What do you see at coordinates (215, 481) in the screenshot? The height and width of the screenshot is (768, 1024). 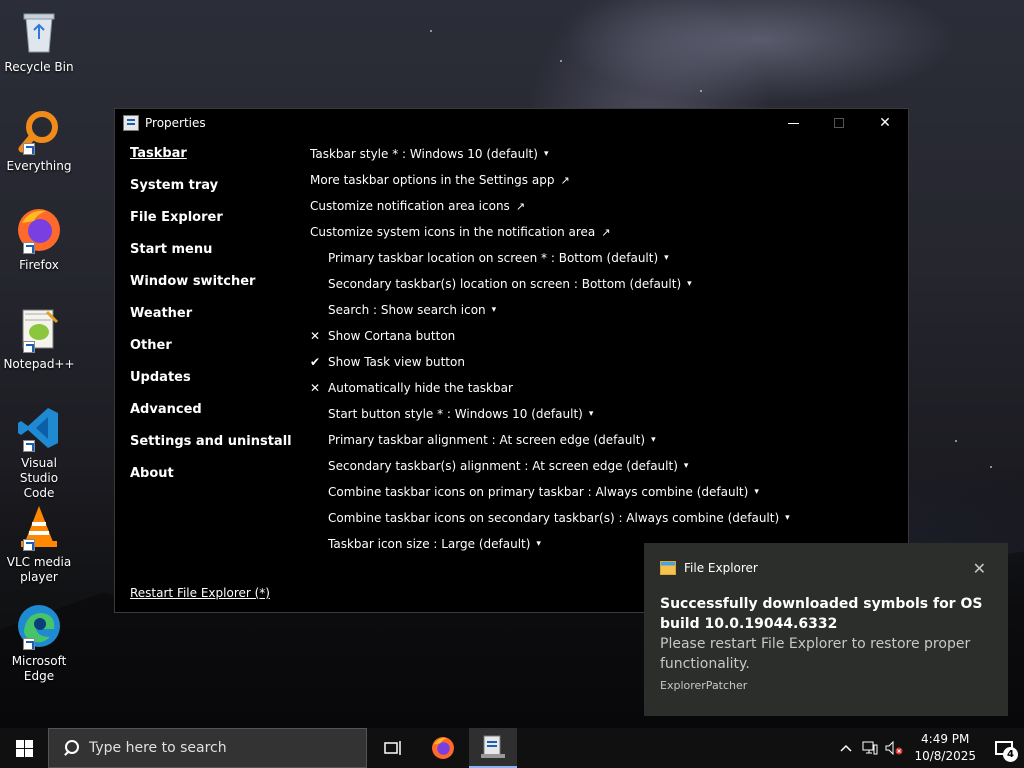 I see `nav-item-about: About` at bounding box center [215, 481].